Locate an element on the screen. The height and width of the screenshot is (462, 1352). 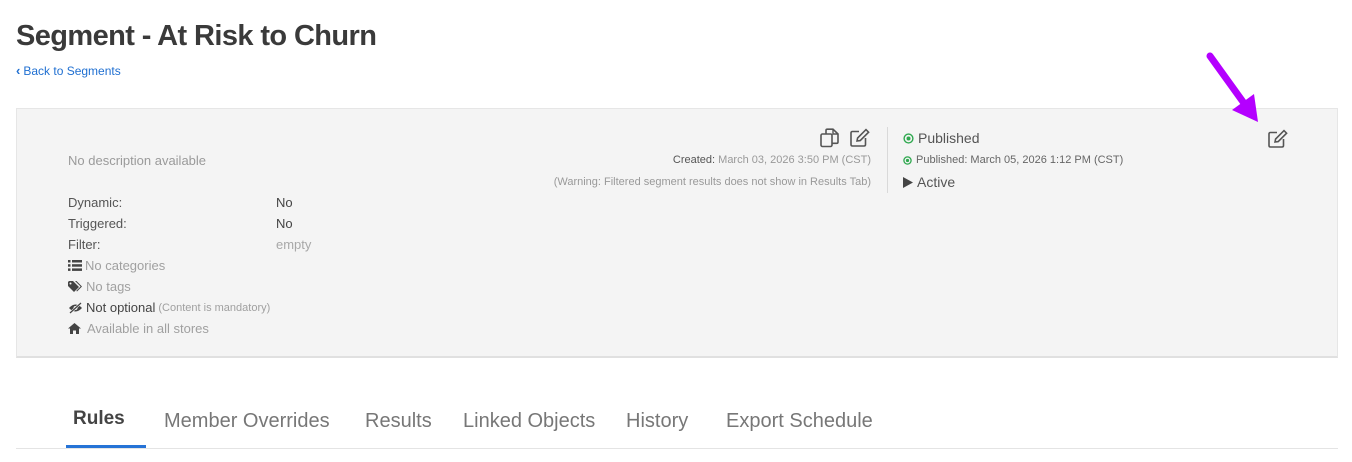
list-icon is located at coordinates (75, 265).